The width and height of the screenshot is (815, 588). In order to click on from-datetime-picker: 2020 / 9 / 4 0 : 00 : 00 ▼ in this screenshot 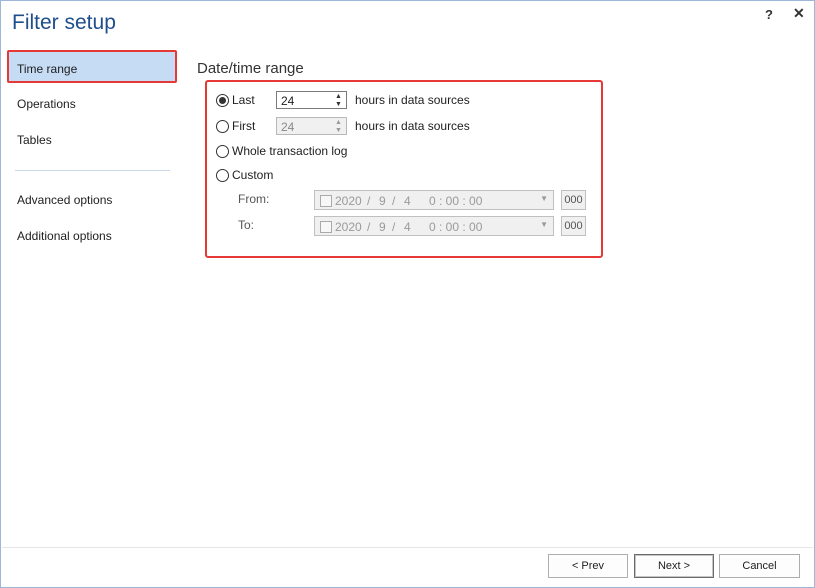, I will do `click(434, 200)`.